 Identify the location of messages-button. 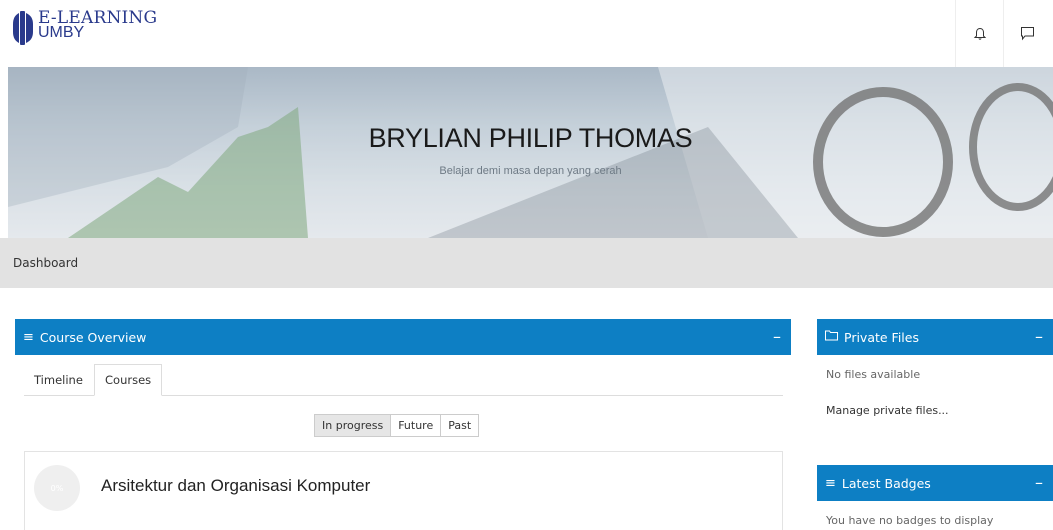
(1027, 33).